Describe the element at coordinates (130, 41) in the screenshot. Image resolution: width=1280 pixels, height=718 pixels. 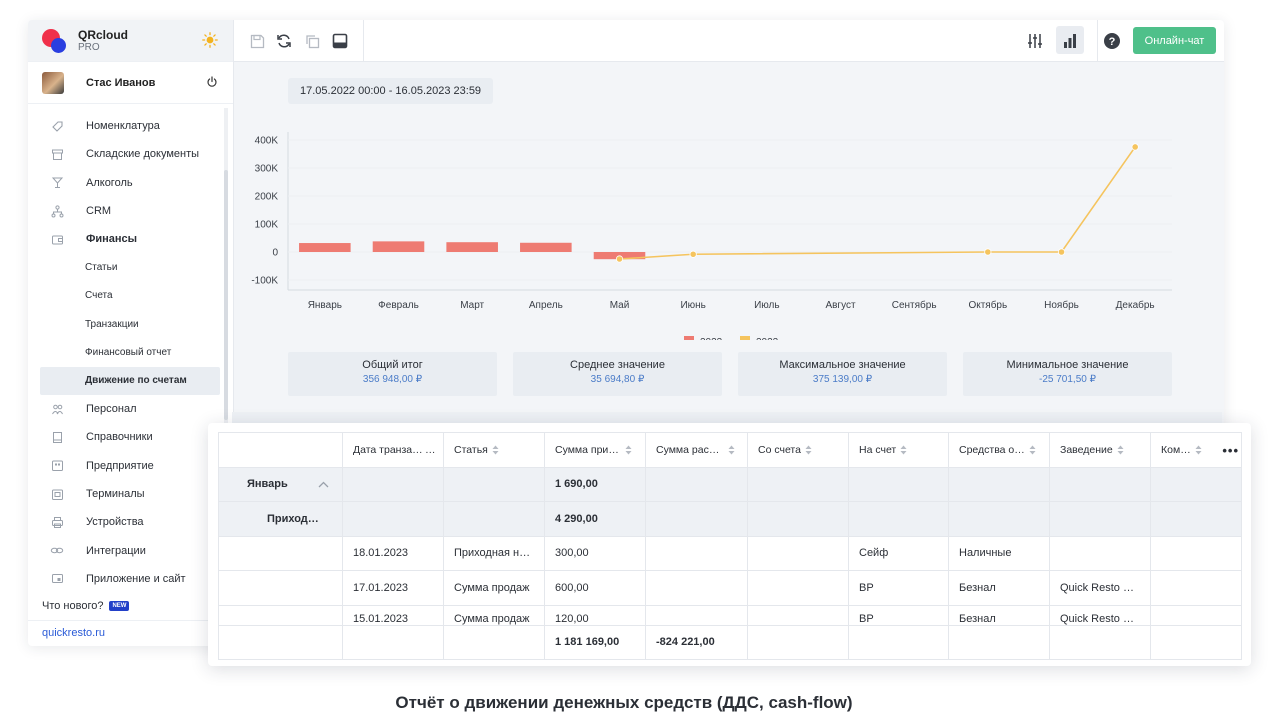
I see `brand: QRcloud PRO` at that location.